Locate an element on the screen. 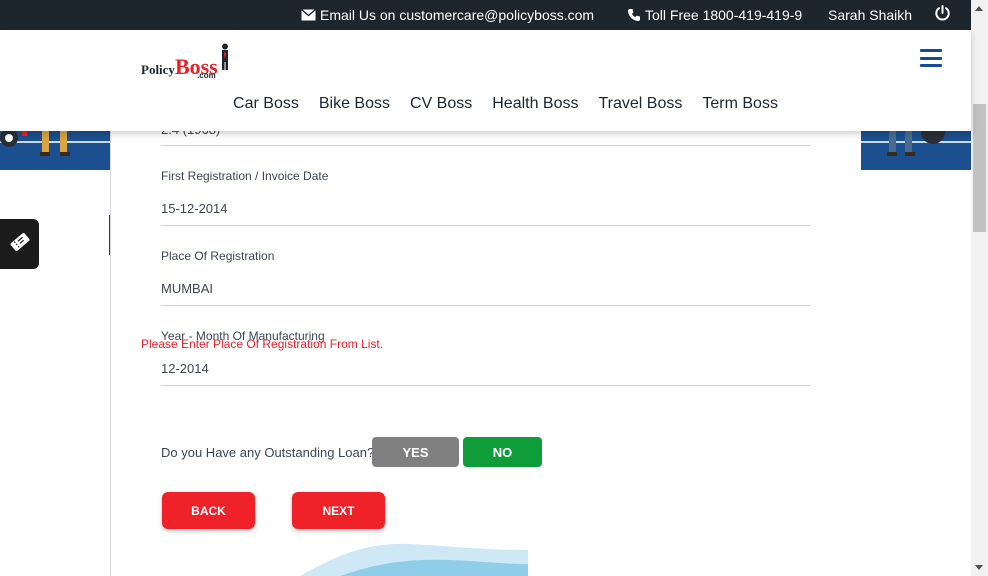  ticket-icon is located at coordinates (20, 244).